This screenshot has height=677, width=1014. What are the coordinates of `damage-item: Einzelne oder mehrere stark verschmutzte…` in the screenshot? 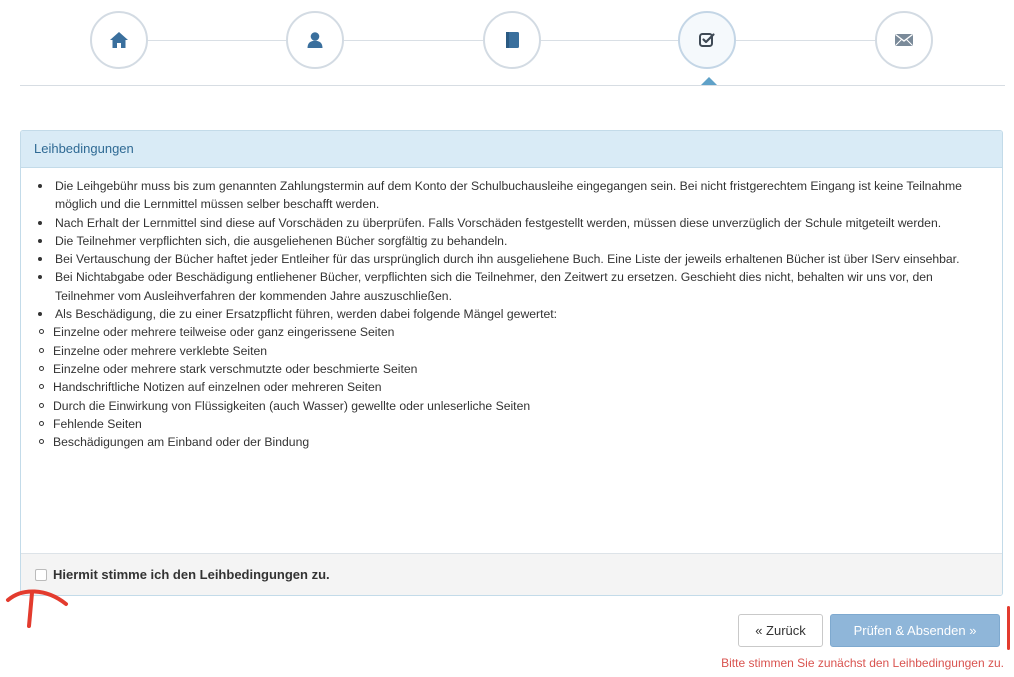 It's located at (512, 369).